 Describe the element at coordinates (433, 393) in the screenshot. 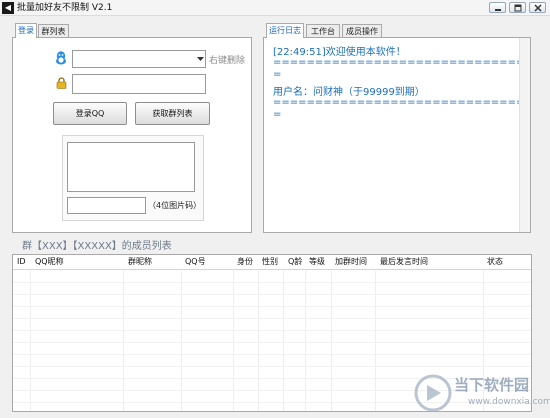

I see `watermark-logo-icon` at that location.